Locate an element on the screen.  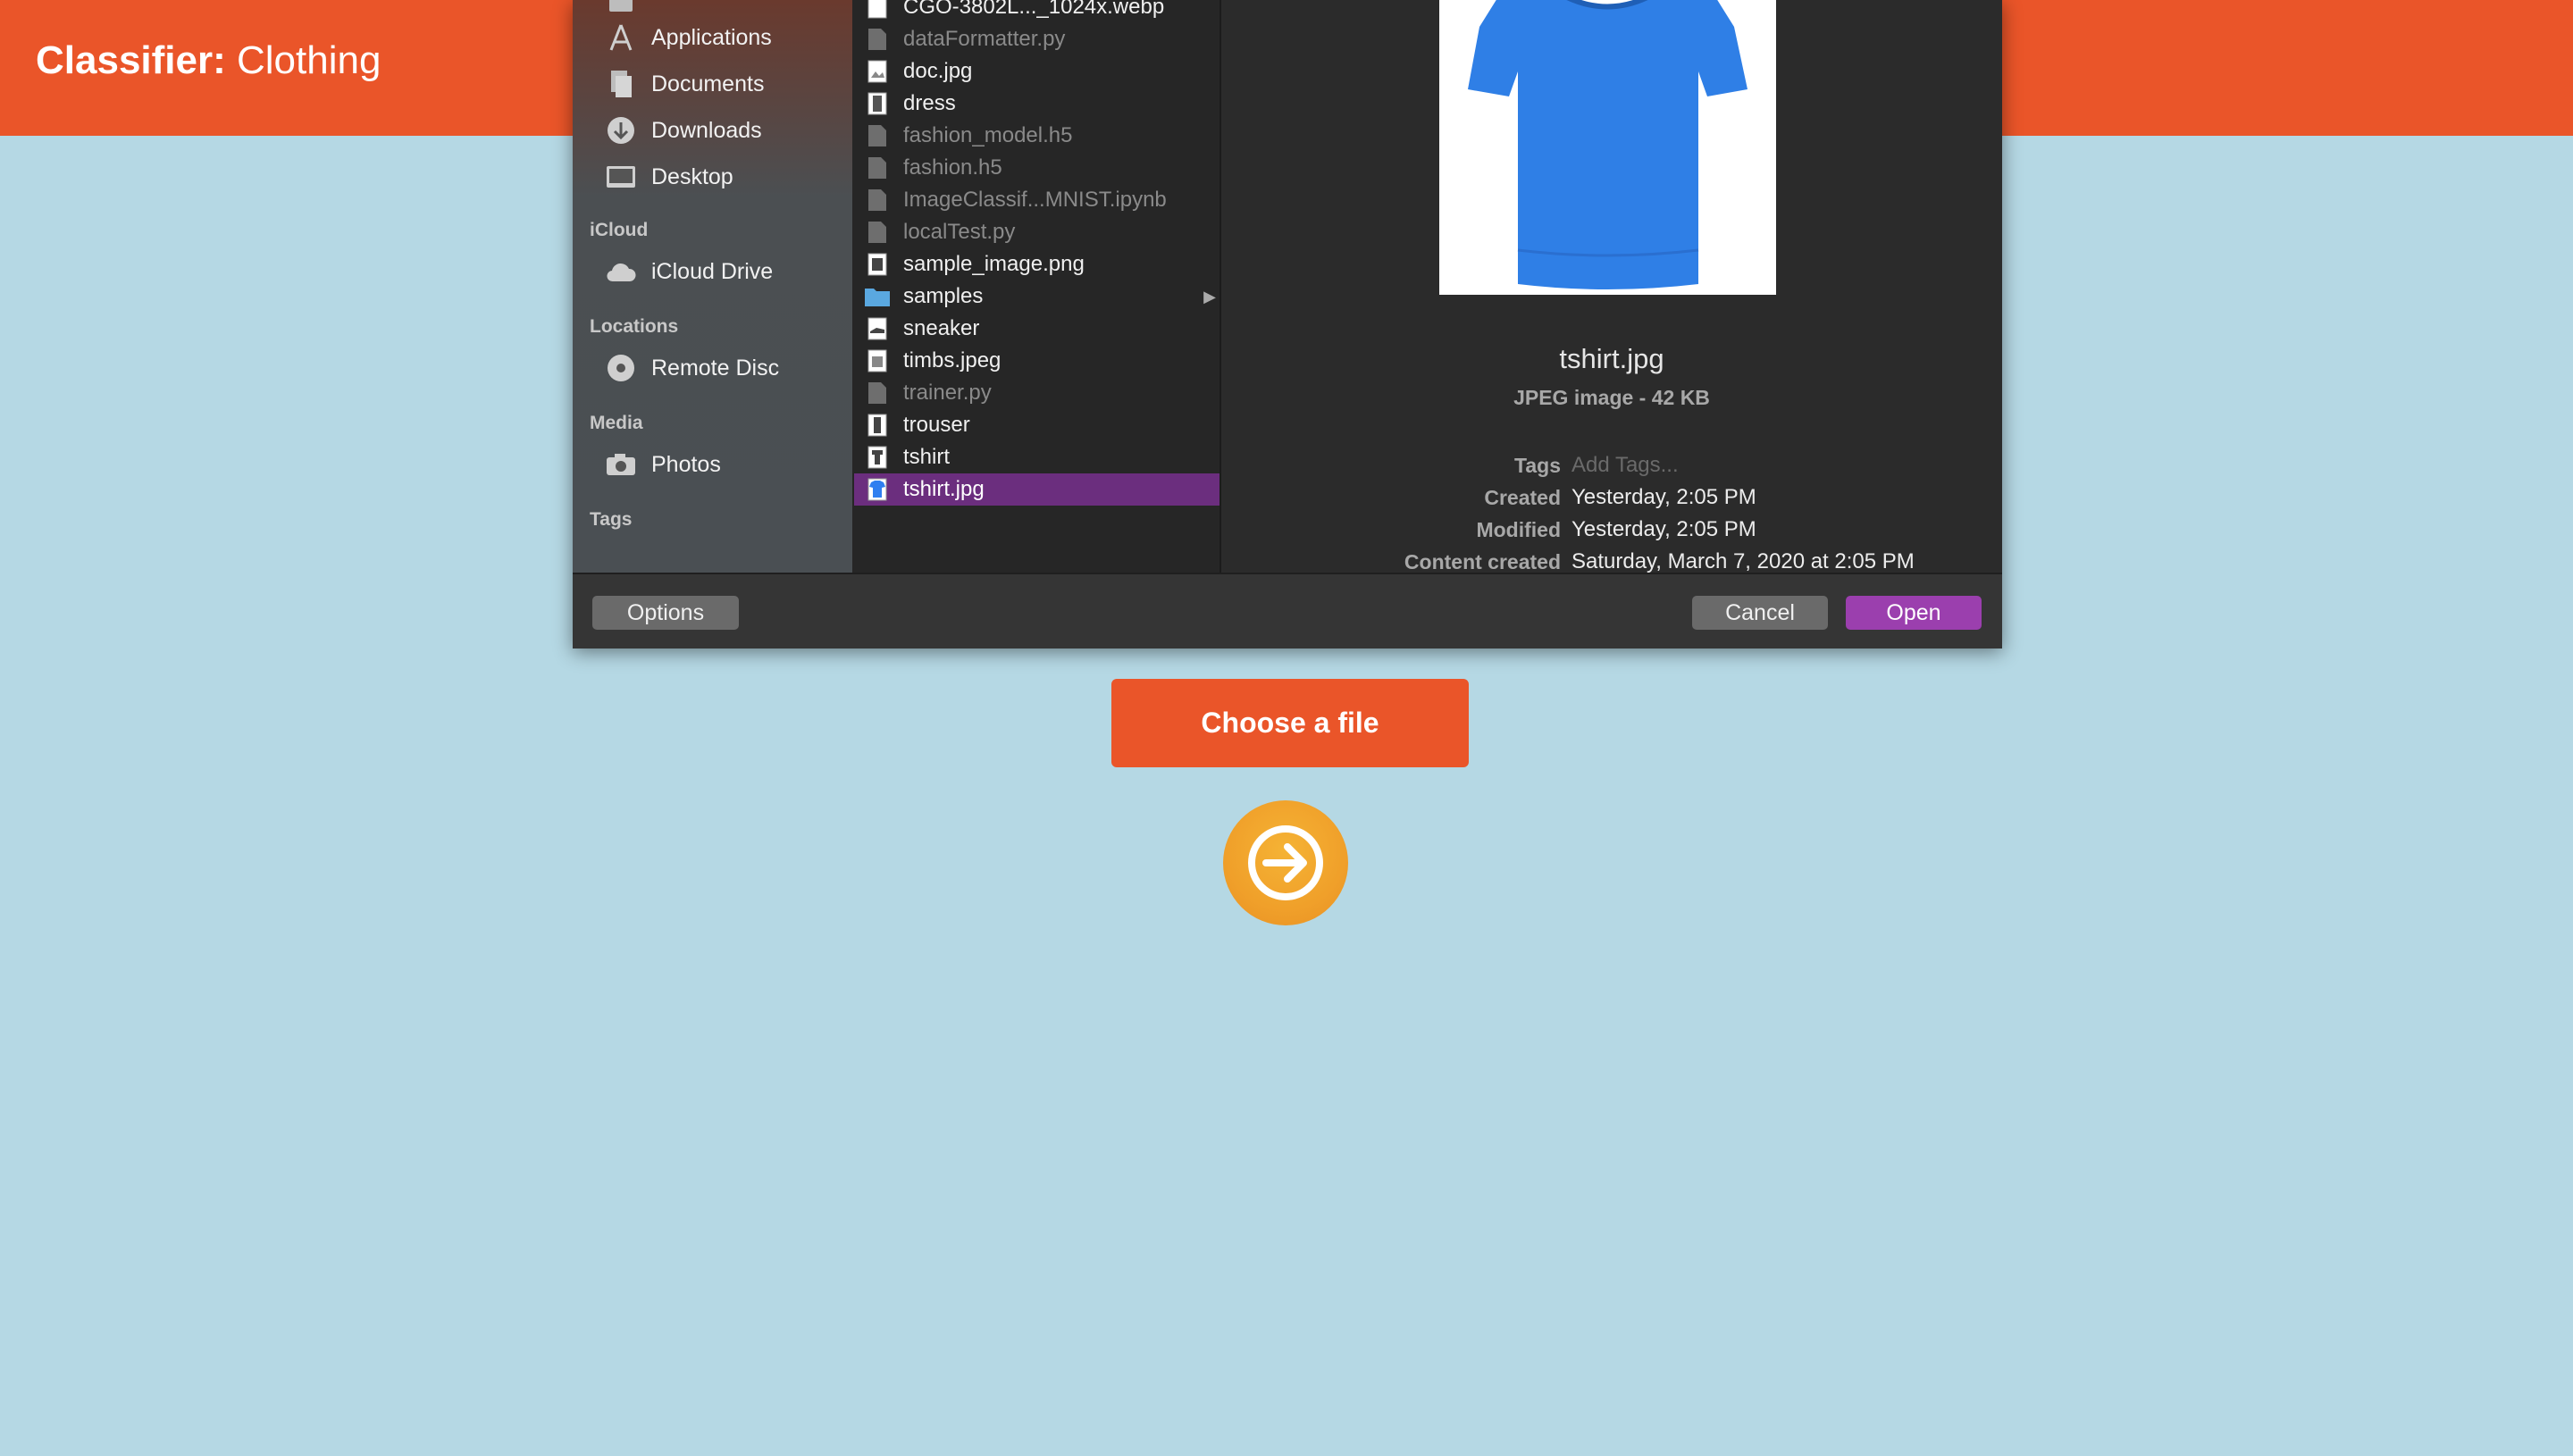
desktop-icon is located at coordinates (621, 177).